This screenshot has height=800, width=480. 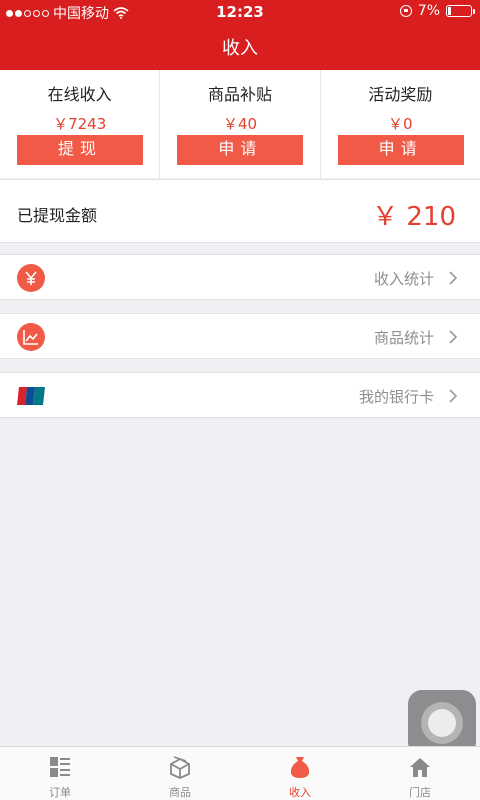 What do you see at coordinates (428, 11) in the screenshot?
I see `battery-percent: 7%` at bounding box center [428, 11].